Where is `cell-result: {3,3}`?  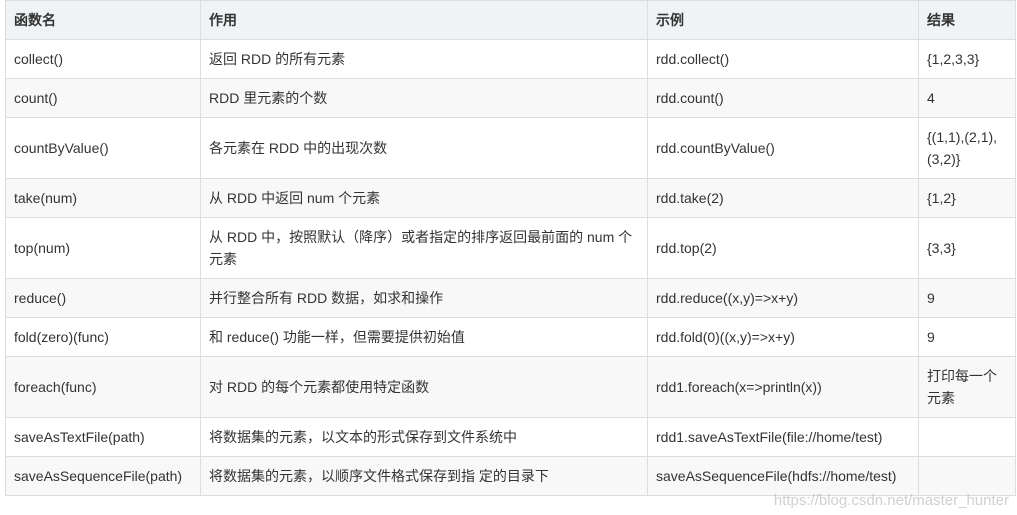 cell-result: {3,3} is located at coordinates (967, 248).